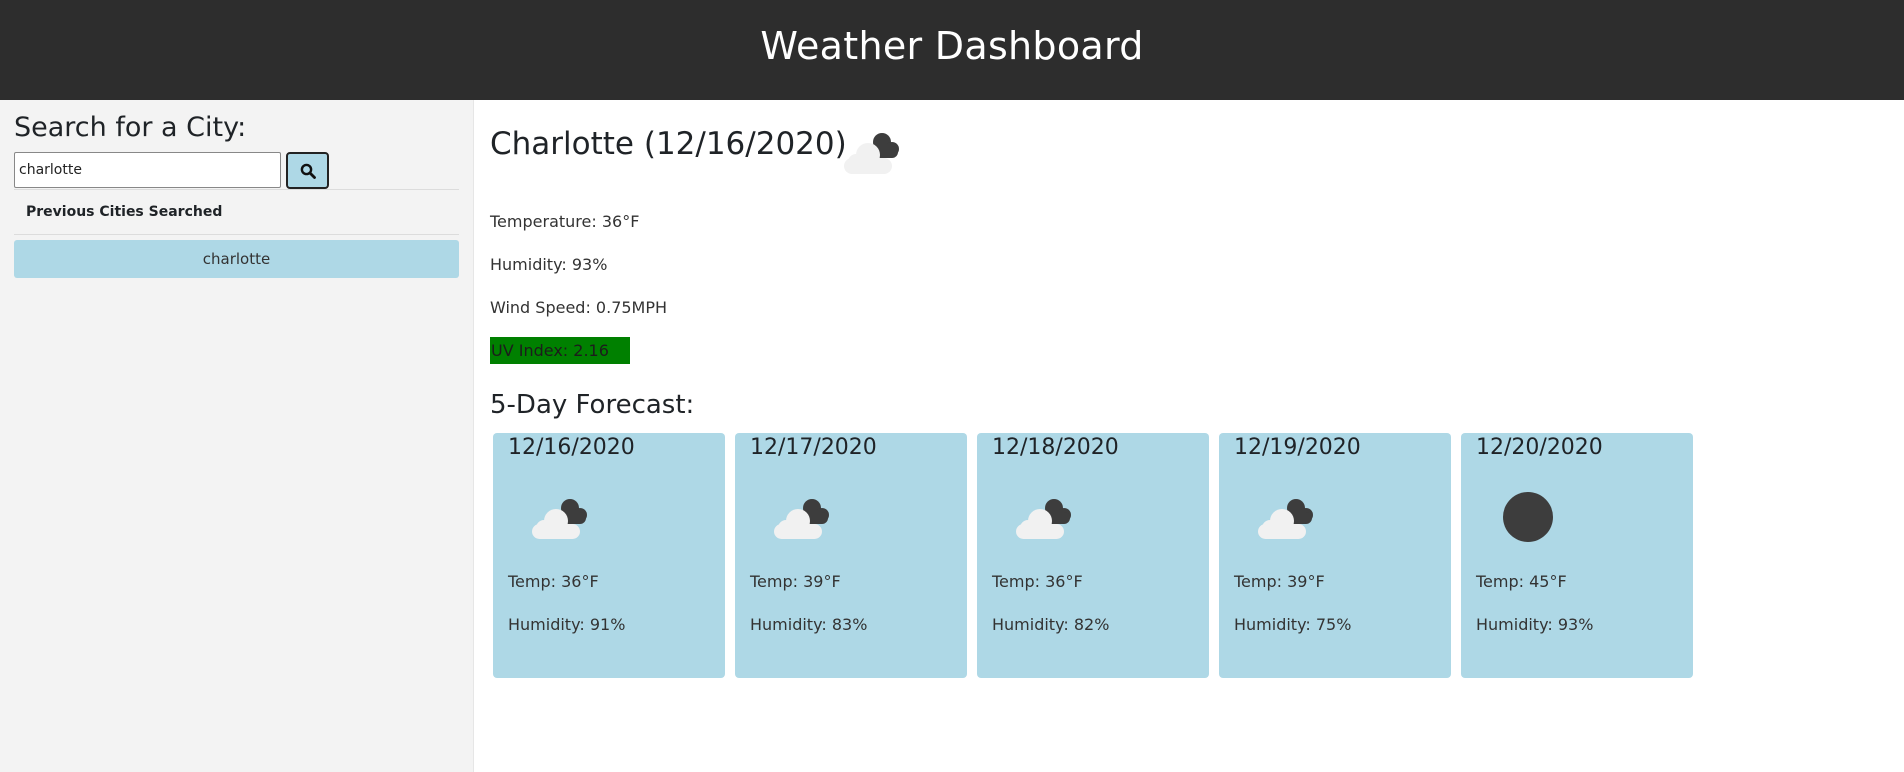 This screenshot has width=1904, height=772. What do you see at coordinates (813, 447) in the screenshot?
I see `forecast-date: 12/17/2020` at bounding box center [813, 447].